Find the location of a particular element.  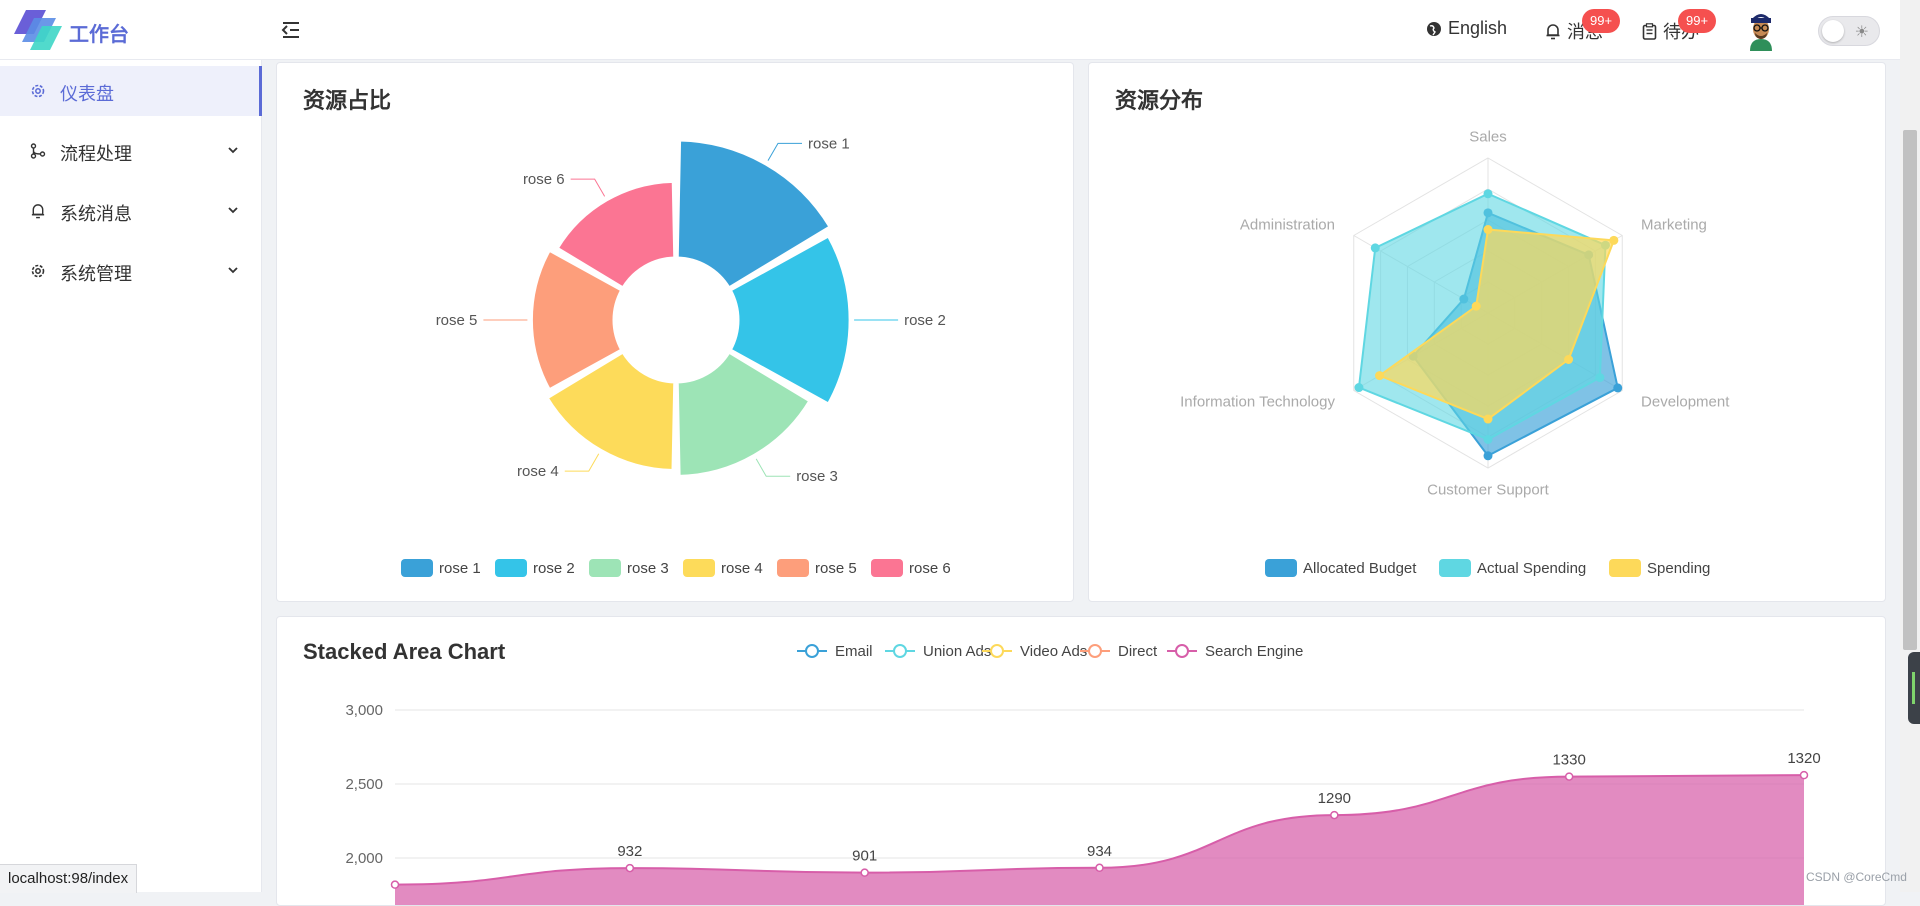

status-bar-url: localhost:98/index is located at coordinates (69, 878).